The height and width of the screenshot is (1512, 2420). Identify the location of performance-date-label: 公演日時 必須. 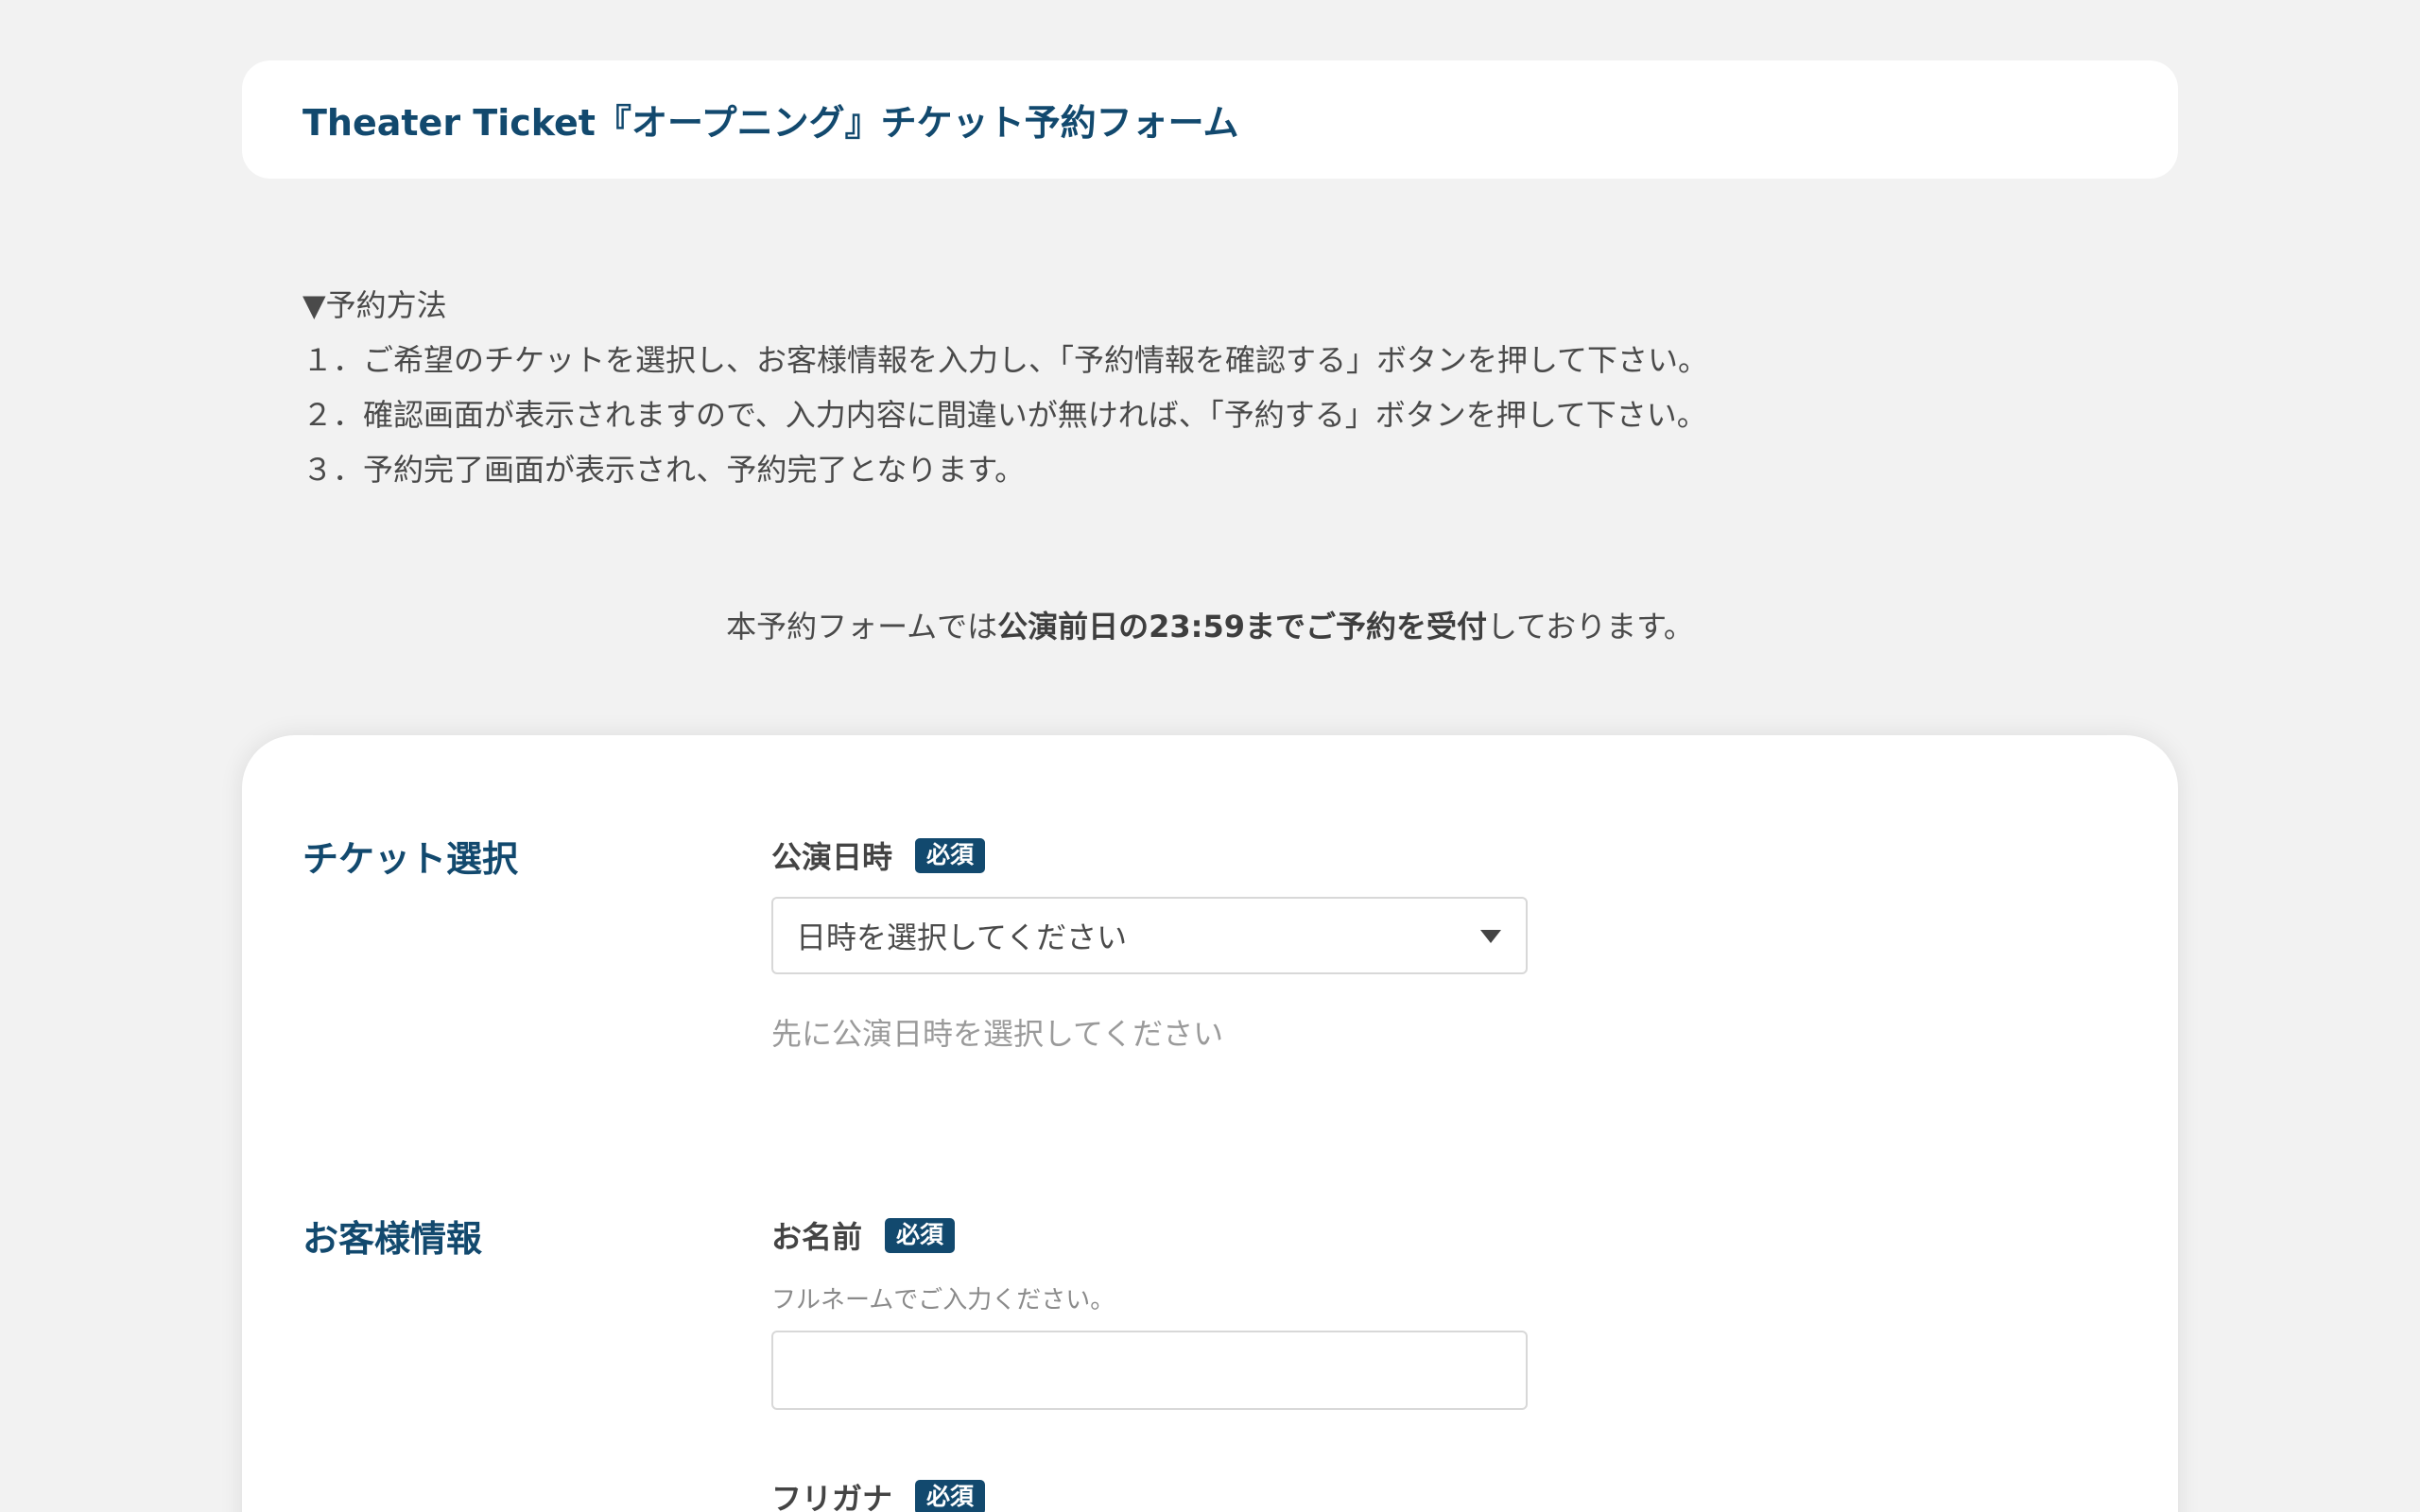
(878, 855).